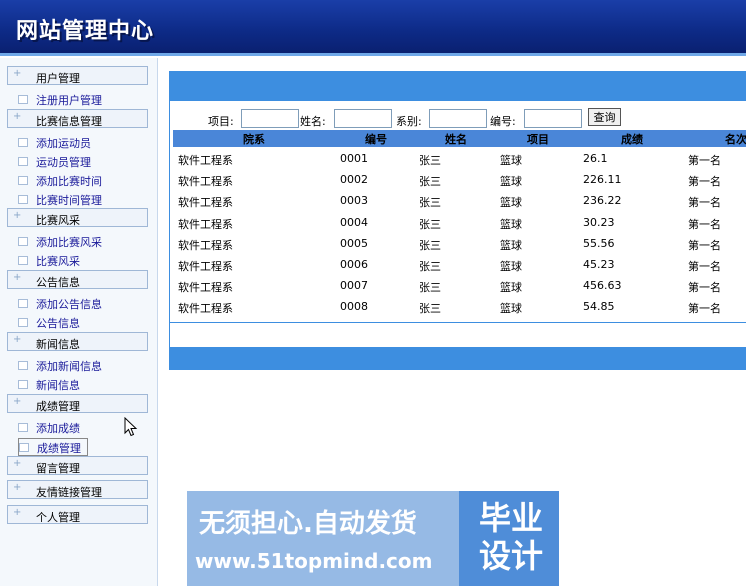  Describe the element at coordinates (77, 75) in the screenshot. I see `sidebar-category-user: + 用户管理` at that location.